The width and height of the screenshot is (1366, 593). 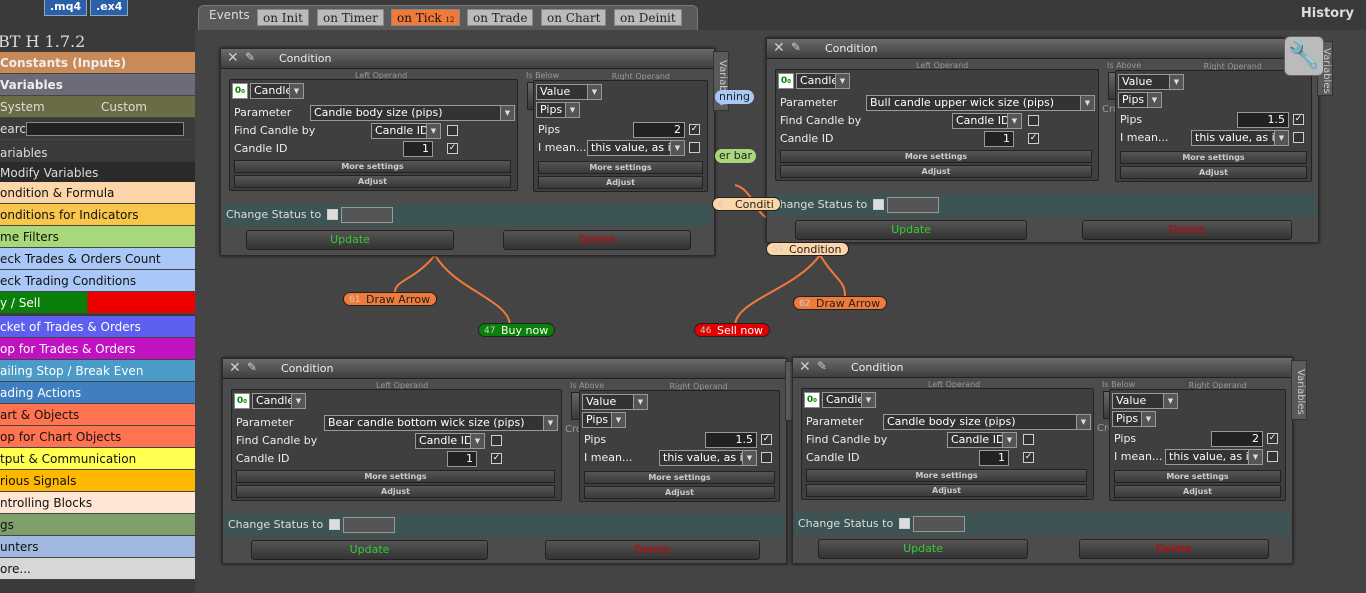 I want to click on sidebar-item: eck Trades & Orders Count, so click(x=97, y=259).